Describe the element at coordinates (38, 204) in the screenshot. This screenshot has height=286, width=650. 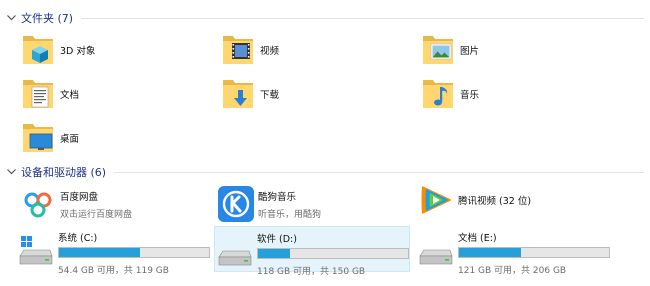
I see `baidu-netdisk-icon` at that location.